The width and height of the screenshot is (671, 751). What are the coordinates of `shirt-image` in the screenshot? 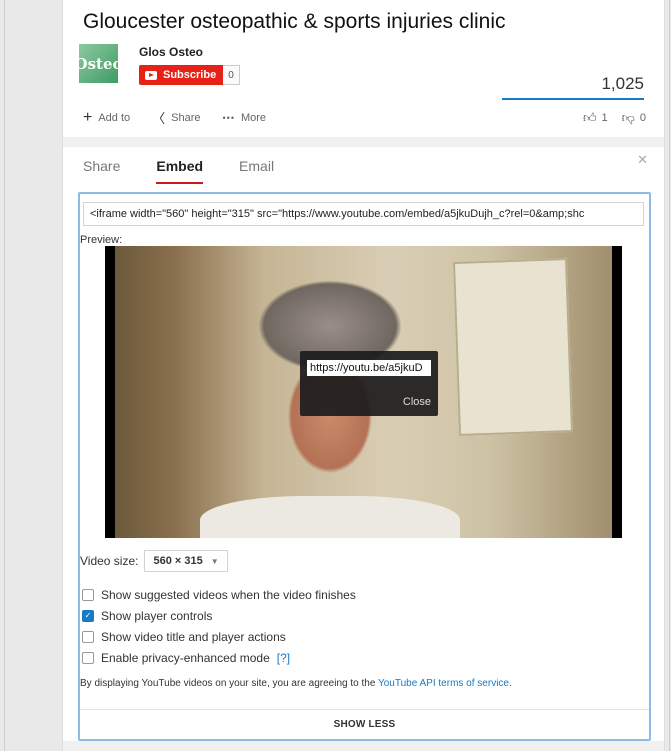 It's located at (330, 517).